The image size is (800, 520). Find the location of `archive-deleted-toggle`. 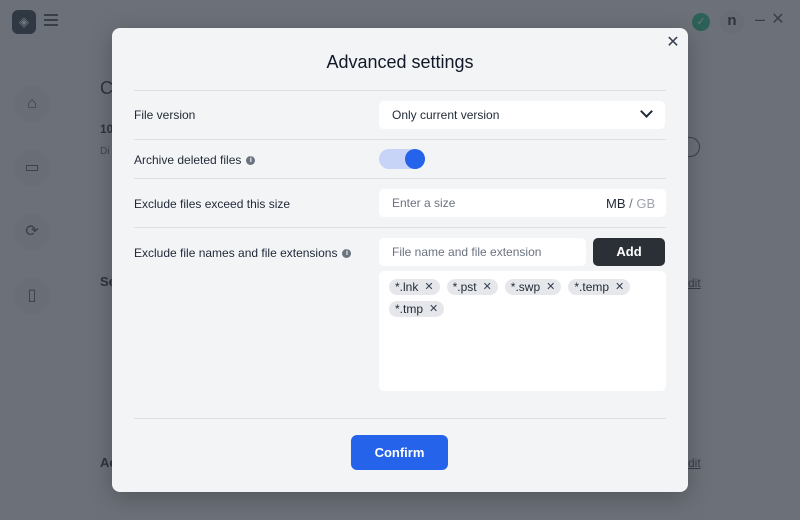

archive-deleted-toggle is located at coordinates (402, 159).